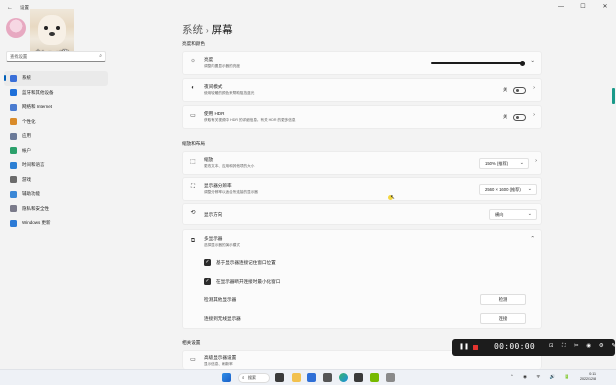 The height and width of the screenshot is (385, 616). Describe the element at coordinates (358, 377) in the screenshot. I see `app-icon` at that location.